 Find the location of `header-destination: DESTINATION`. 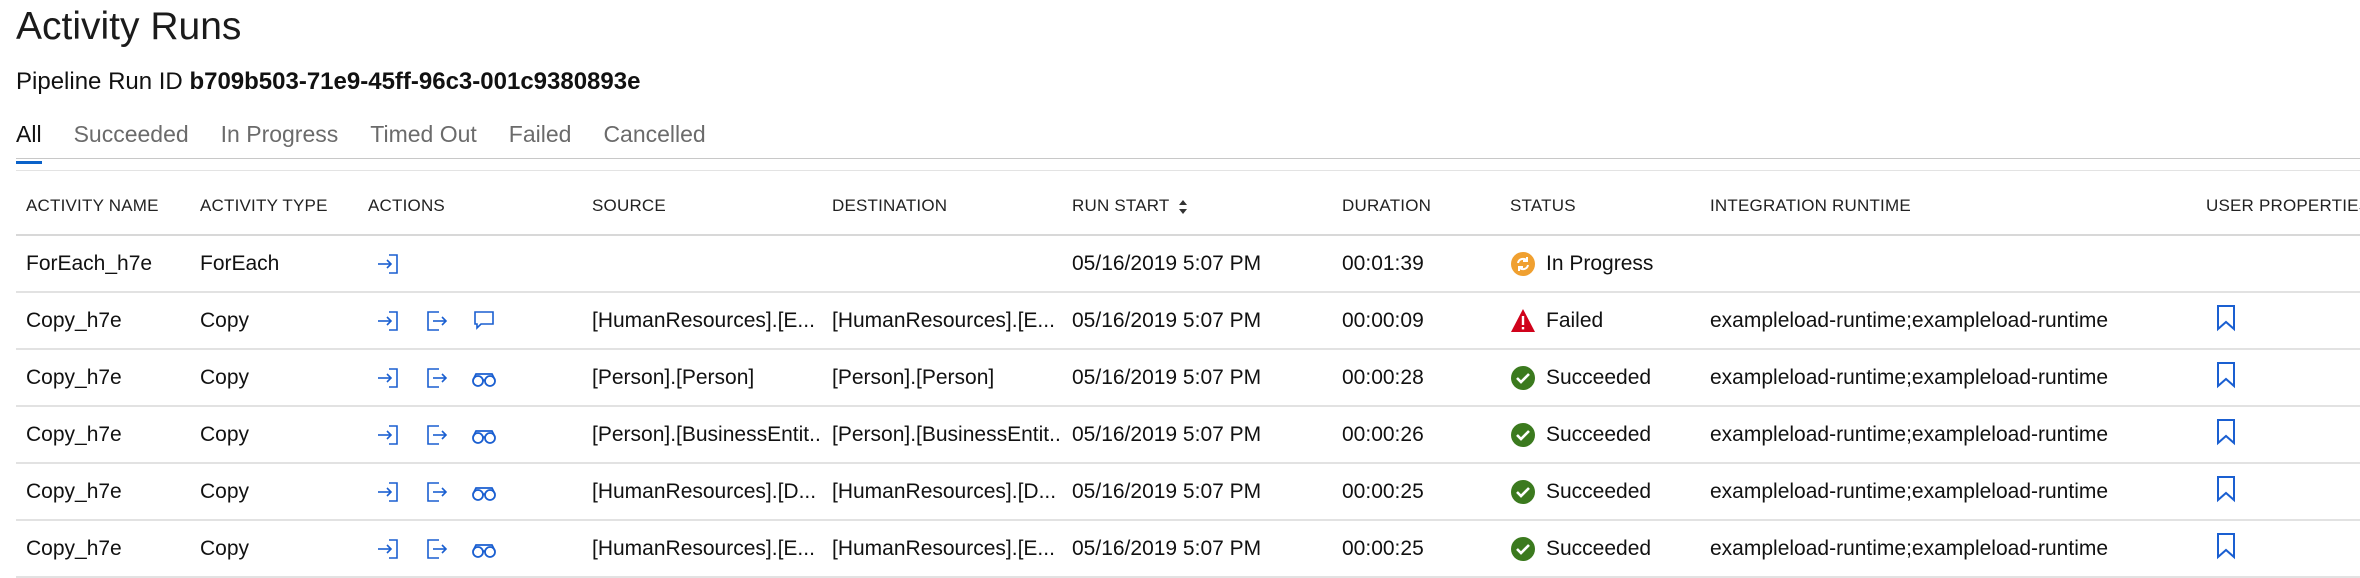

header-destination: DESTINATION is located at coordinates (942, 207).